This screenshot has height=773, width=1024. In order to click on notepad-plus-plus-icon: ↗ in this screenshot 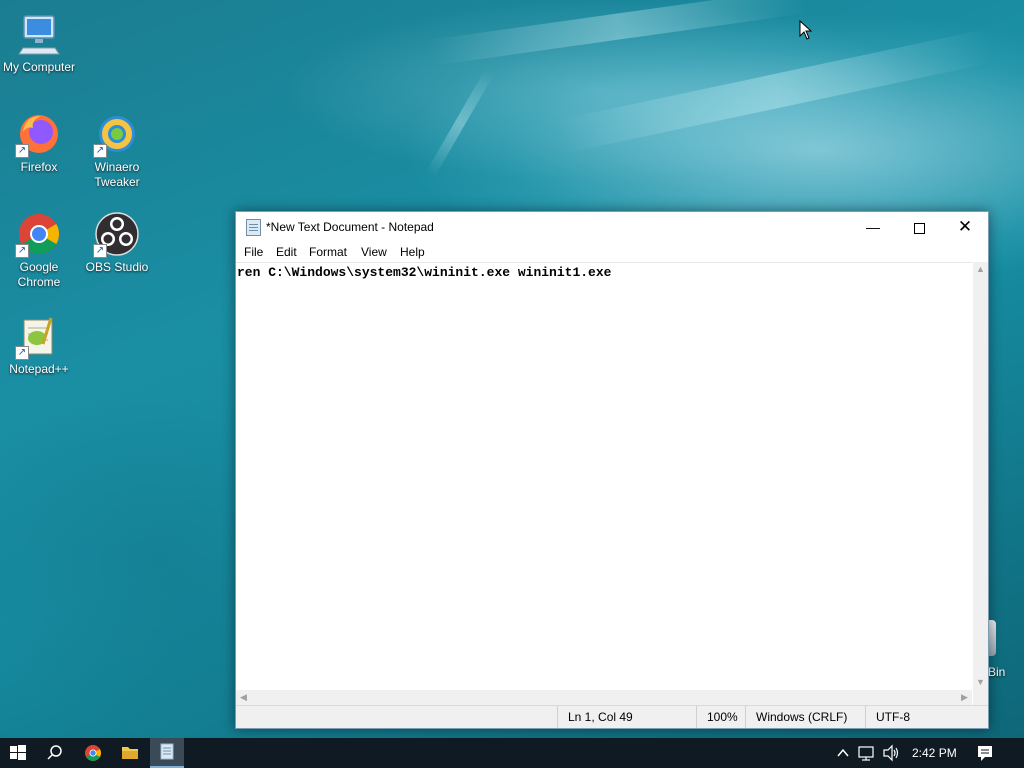, I will do `click(39, 336)`.